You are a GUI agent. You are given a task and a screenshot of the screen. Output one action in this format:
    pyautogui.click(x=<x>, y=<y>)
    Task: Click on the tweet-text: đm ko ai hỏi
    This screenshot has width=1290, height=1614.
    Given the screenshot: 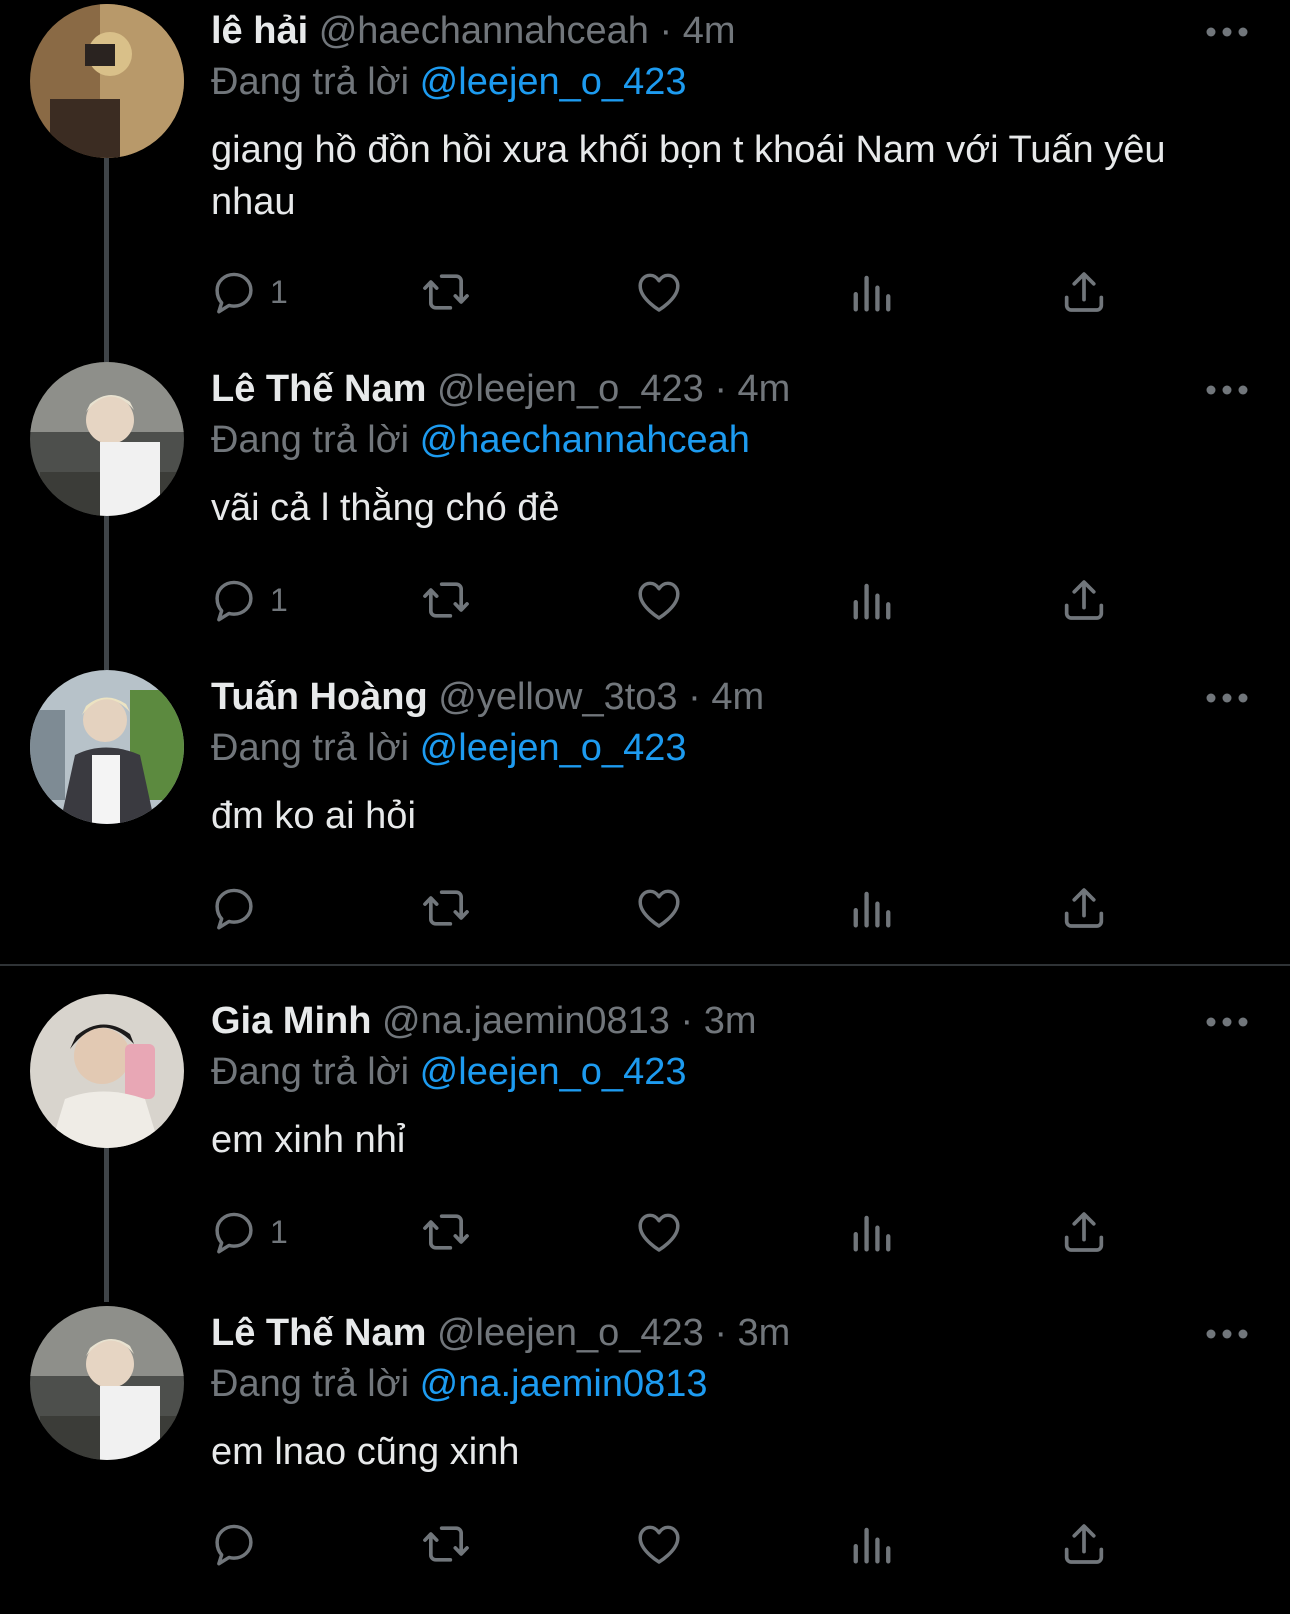 What is the action you would take?
    pyautogui.click(x=313, y=816)
    